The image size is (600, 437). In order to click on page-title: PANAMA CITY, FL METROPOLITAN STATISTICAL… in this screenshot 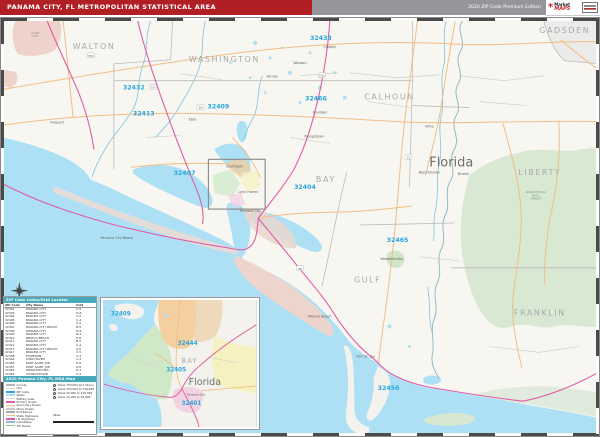, I will do `click(156, 7)`.